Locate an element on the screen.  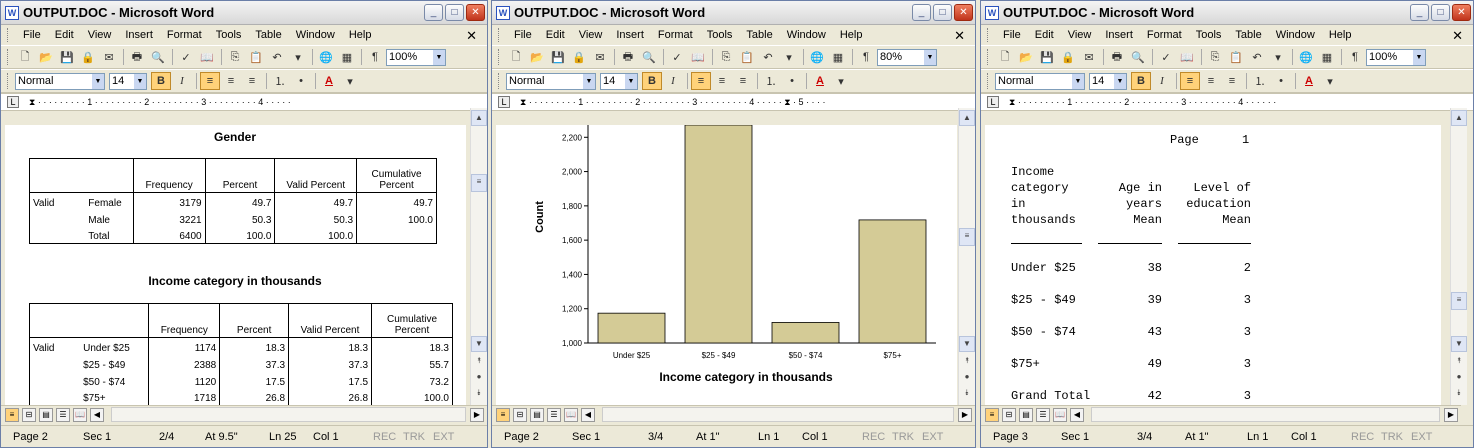
scroll-left-icon: ◀ is located at coordinates (1077, 414).